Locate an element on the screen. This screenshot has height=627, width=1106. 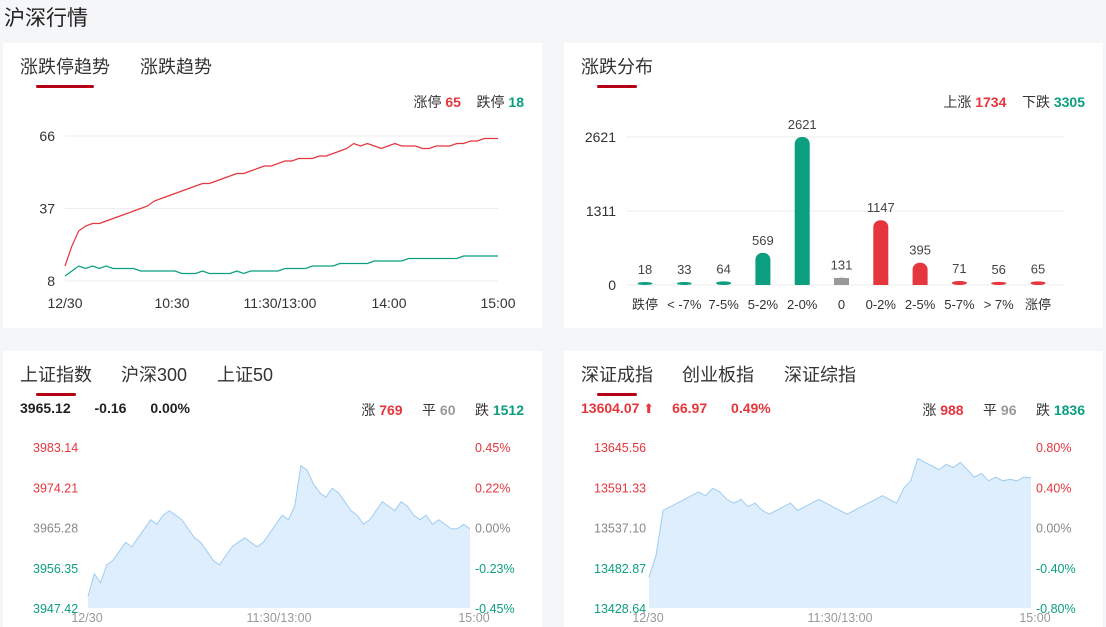
bar-value-label: 18 is located at coordinates (645, 269).